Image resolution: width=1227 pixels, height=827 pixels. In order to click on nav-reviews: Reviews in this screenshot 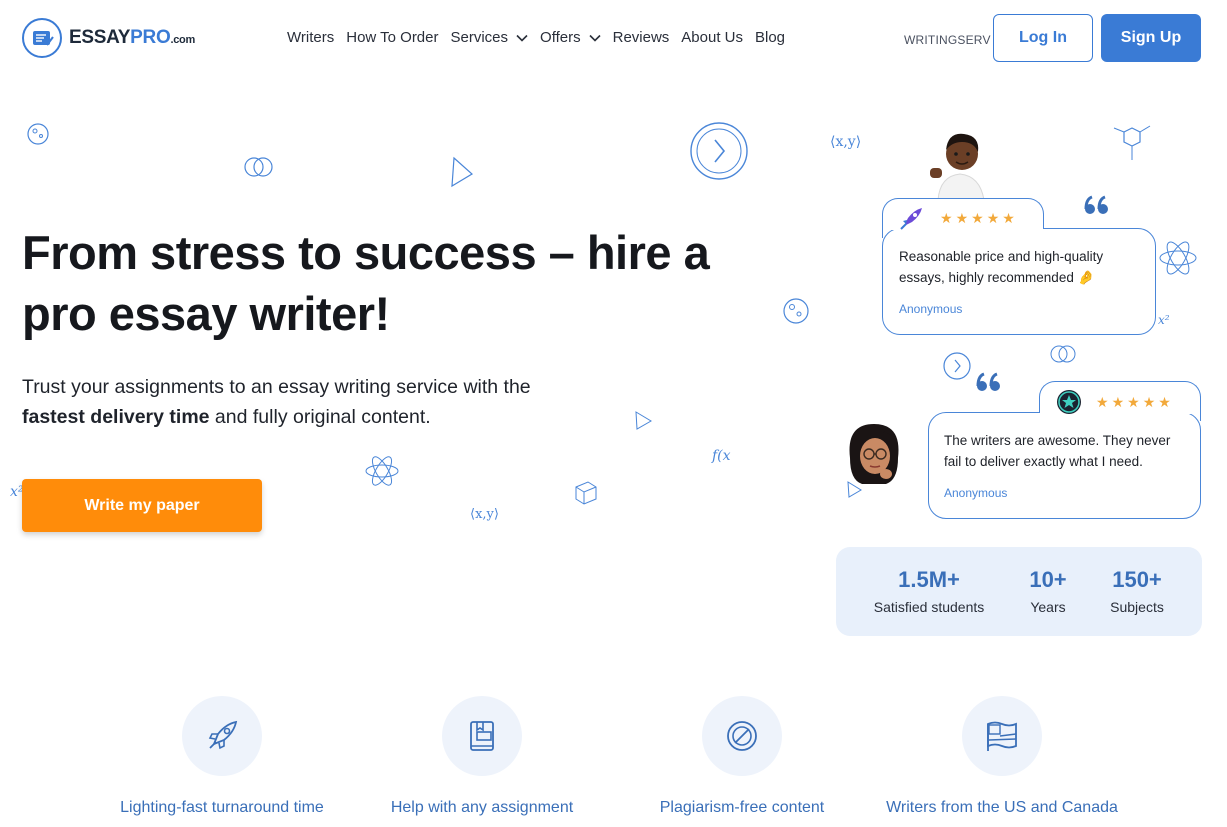, I will do `click(641, 37)`.